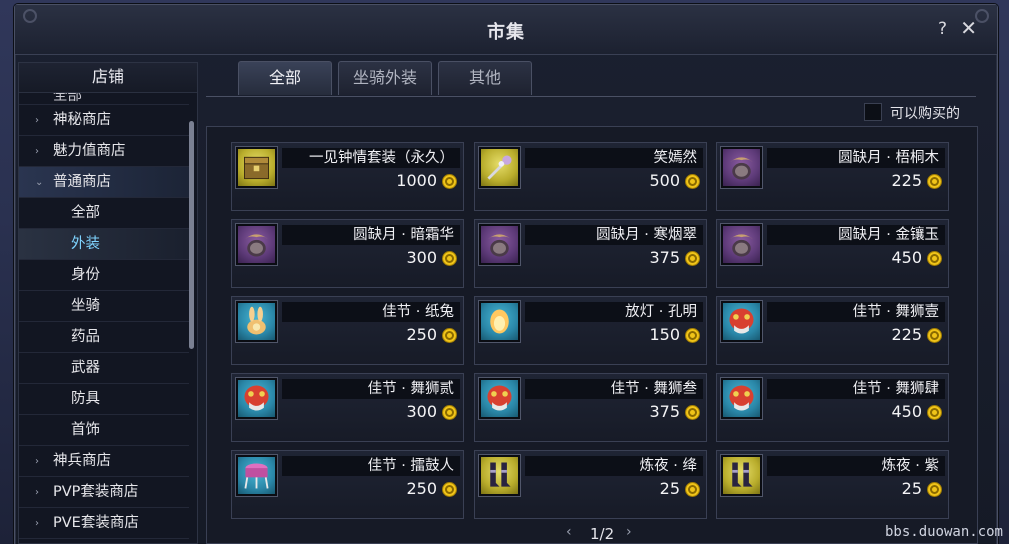  What do you see at coordinates (614, 235) in the screenshot?
I see `item-name: 圆缺月 · 寒烟翠` at bounding box center [614, 235].